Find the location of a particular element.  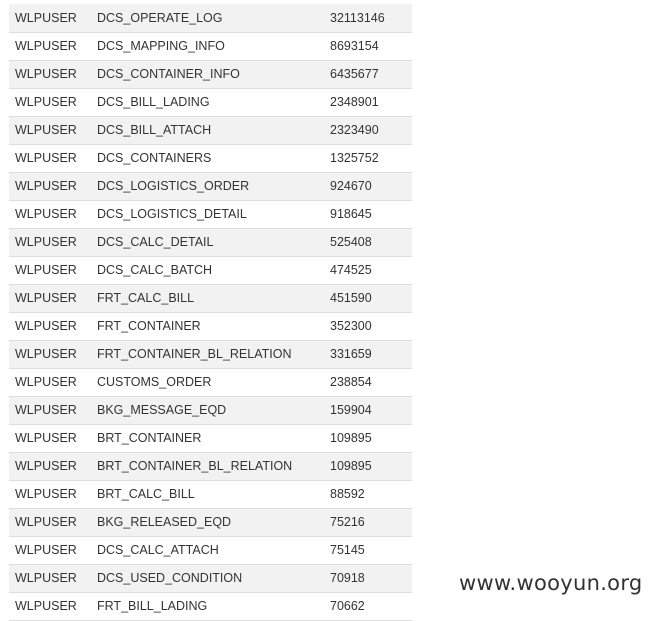

table-name-cell: DCS_CALC_ATTACH is located at coordinates (207, 550).